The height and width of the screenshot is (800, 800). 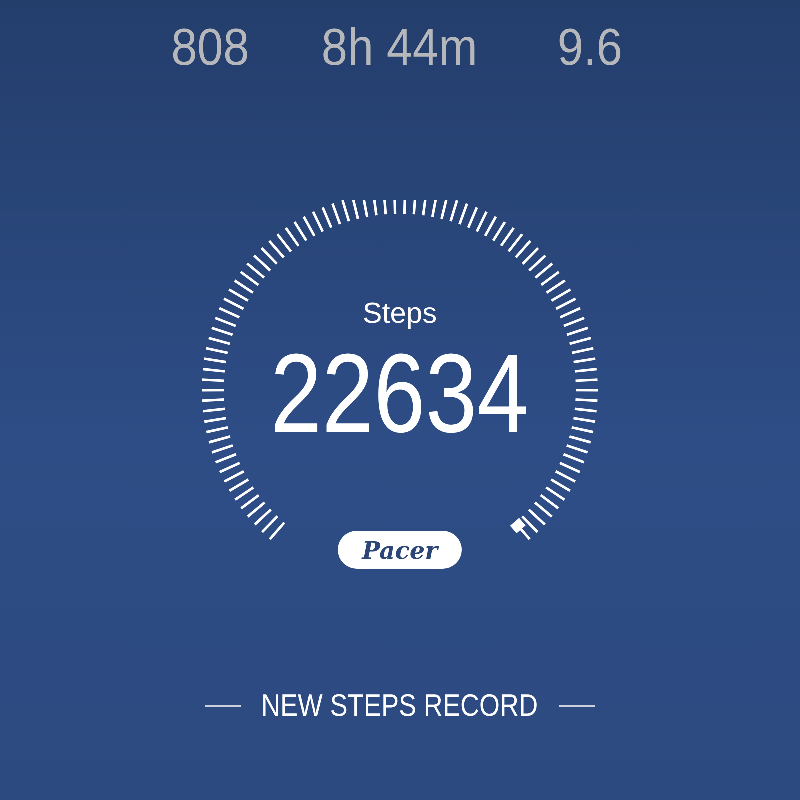 What do you see at coordinates (400, 314) in the screenshot?
I see `gauge-label: Steps` at bounding box center [400, 314].